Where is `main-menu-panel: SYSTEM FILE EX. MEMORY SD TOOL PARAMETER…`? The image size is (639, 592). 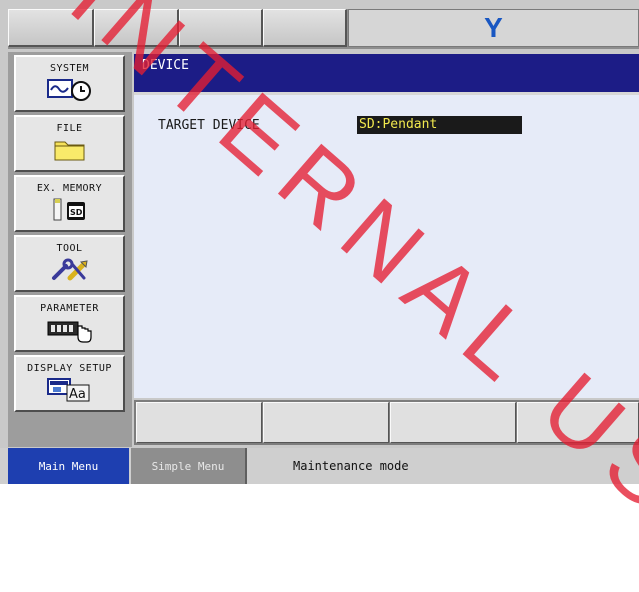
main-menu-panel: SYSTEM FILE EX. MEMORY SD TOOL PARAMETER… is located at coordinates (70, 249).